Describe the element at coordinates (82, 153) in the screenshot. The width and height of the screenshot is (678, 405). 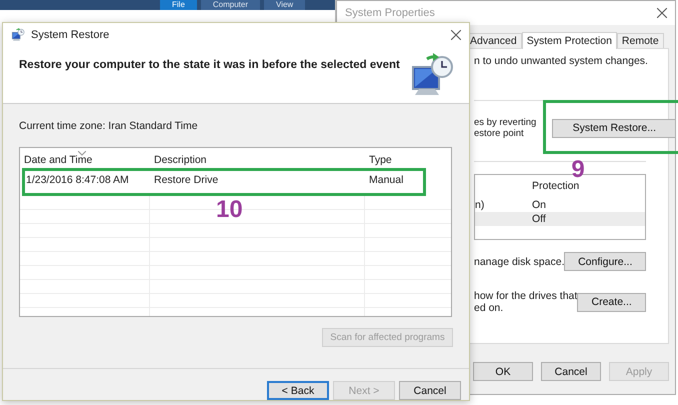
I see `sort-chevron-icon` at that location.